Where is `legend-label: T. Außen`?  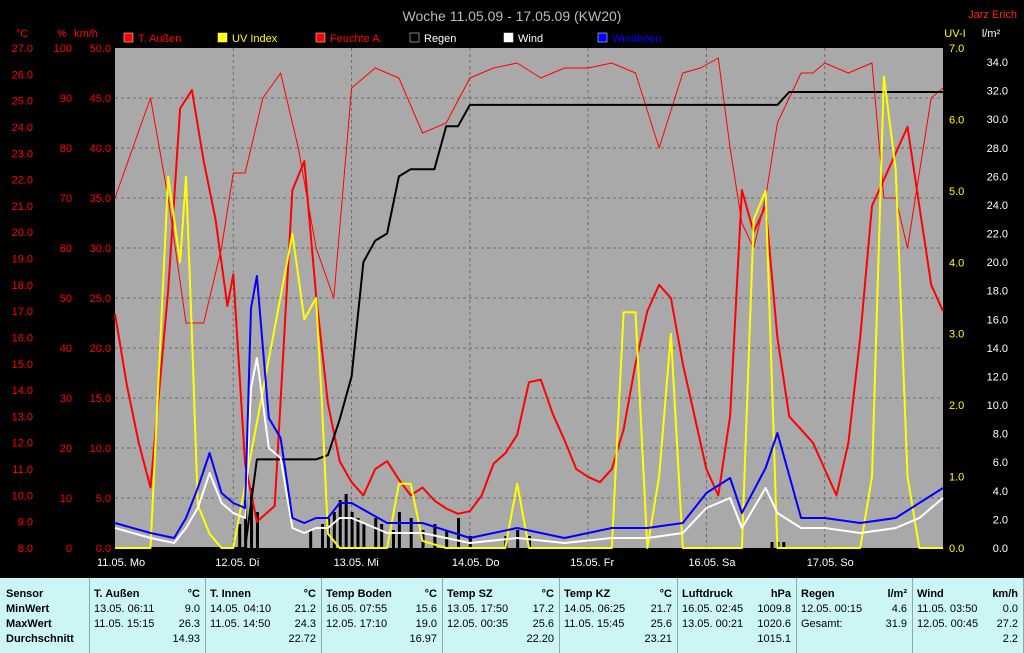
legend-label: T. Außen is located at coordinates (159, 39).